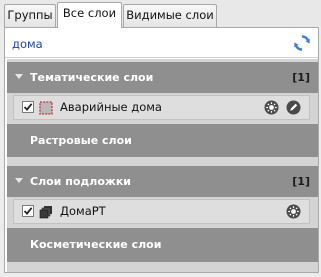 The image size is (321, 277). Describe the element at coordinates (161, 211) in the screenshot. I see `layer-row-domart: ДомаРТ` at that location.